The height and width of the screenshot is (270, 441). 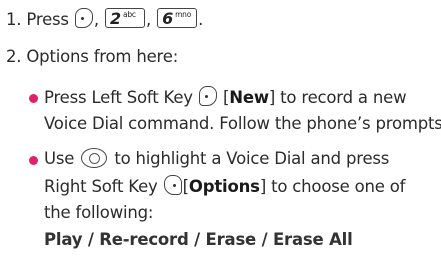 I want to click on bullet-1-dot, so click(x=33, y=98).